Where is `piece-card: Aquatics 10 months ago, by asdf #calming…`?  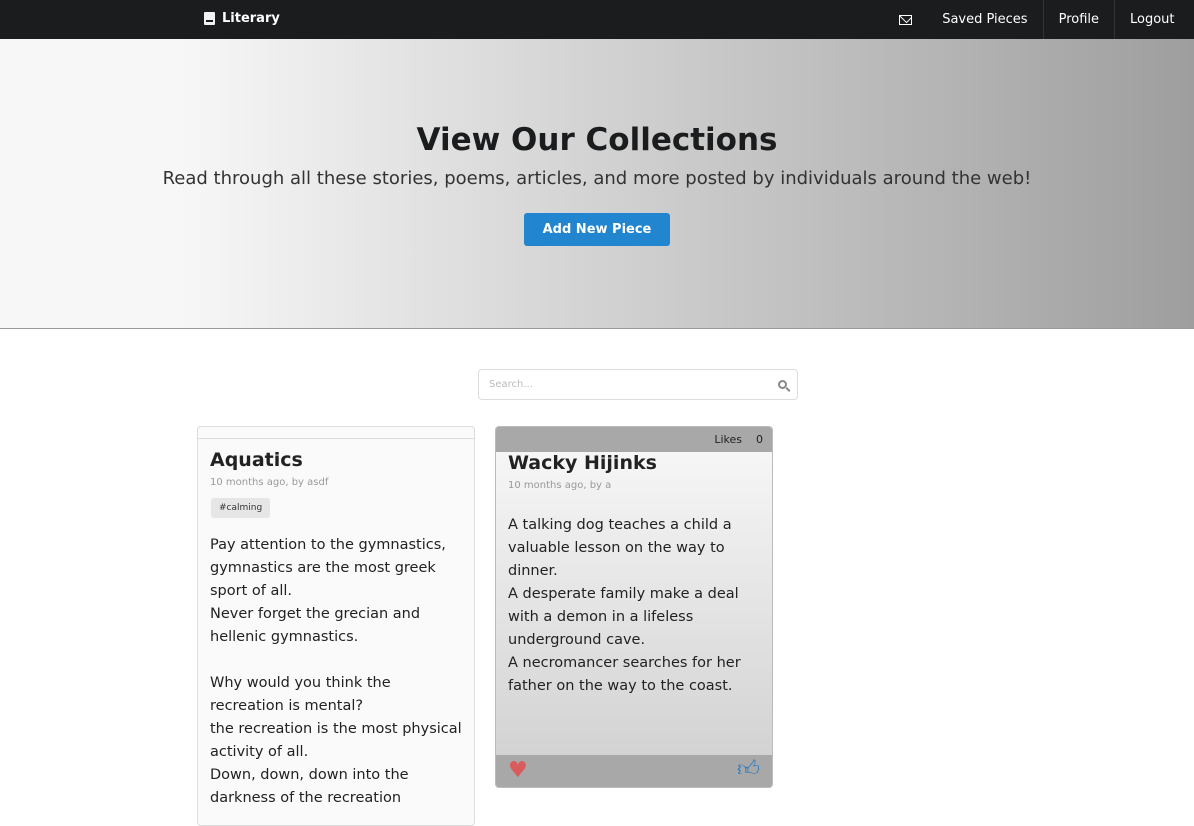
piece-card: Aquatics 10 months ago, by asdf #calming… is located at coordinates (336, 626).